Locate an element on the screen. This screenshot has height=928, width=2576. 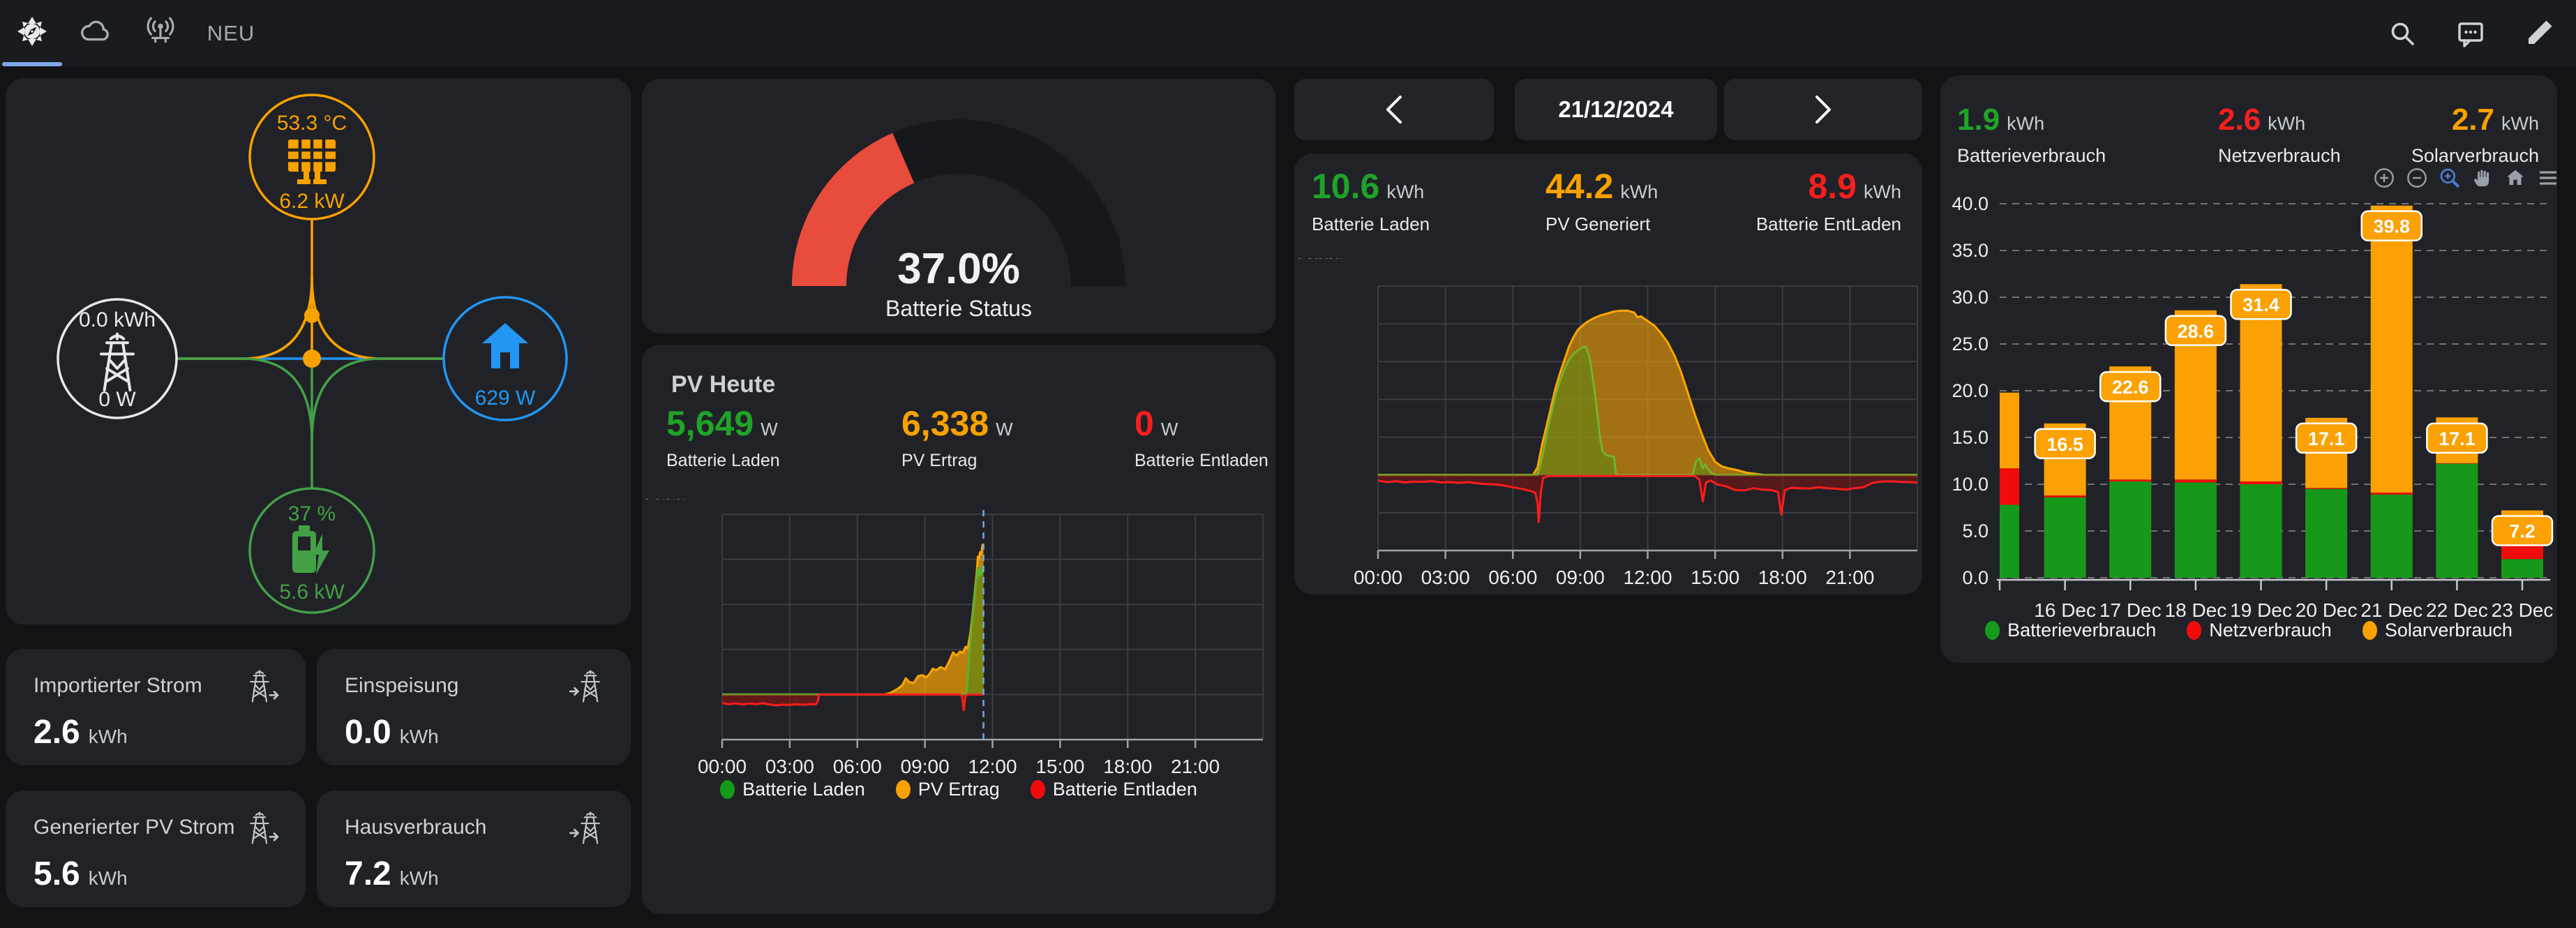
stat-card-title: Importierter Strom is located at coordinates (117, 685).